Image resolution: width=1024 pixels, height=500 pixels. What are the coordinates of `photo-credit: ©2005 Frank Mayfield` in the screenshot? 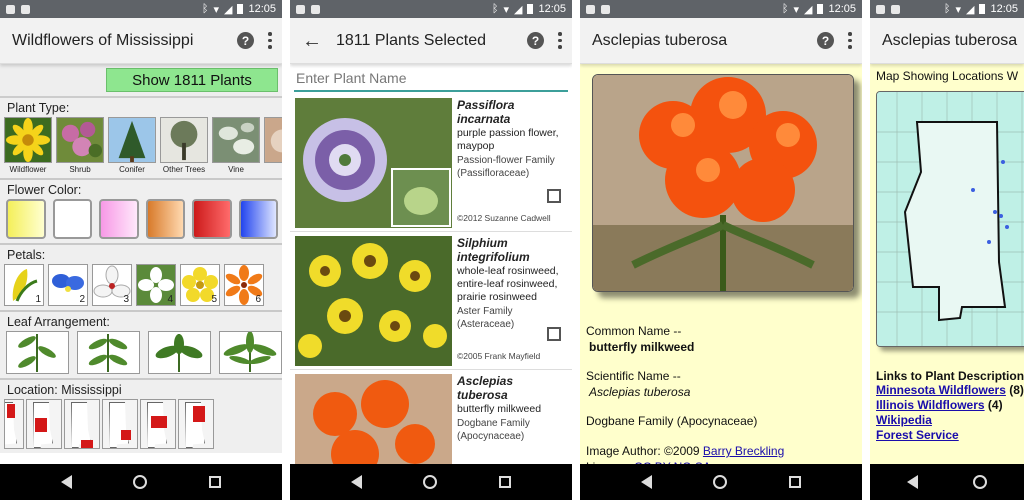 It's located at (499, 356).